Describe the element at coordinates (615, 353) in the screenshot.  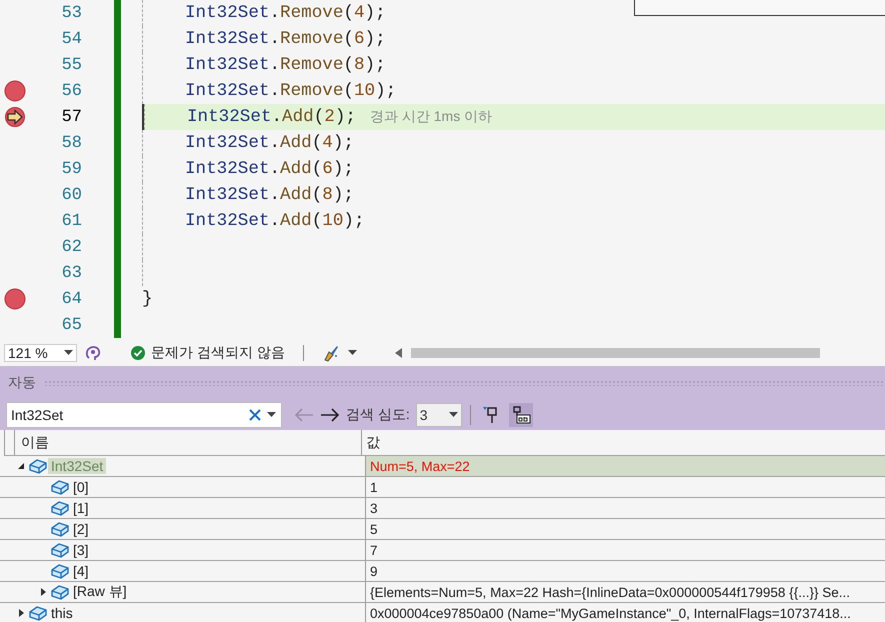
I see `horizontal-scrollbar` at that location.